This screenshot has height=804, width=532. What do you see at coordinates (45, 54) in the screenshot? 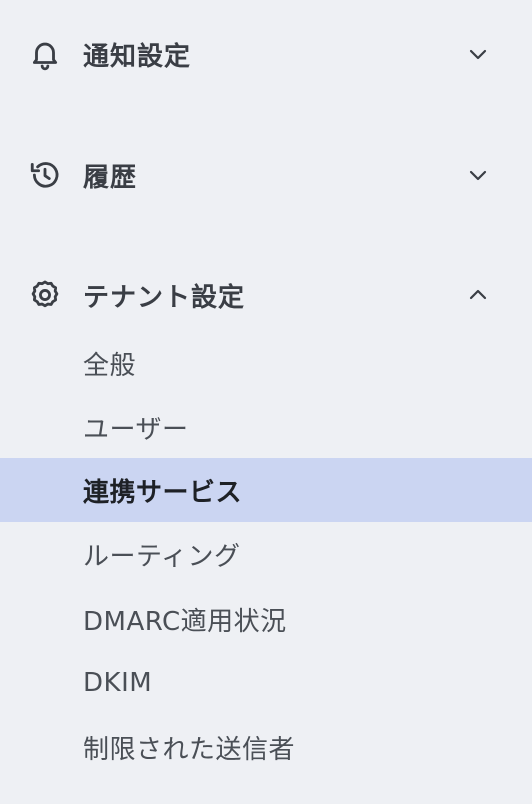
I see `bell-icon` at bounding box center [45, 54].